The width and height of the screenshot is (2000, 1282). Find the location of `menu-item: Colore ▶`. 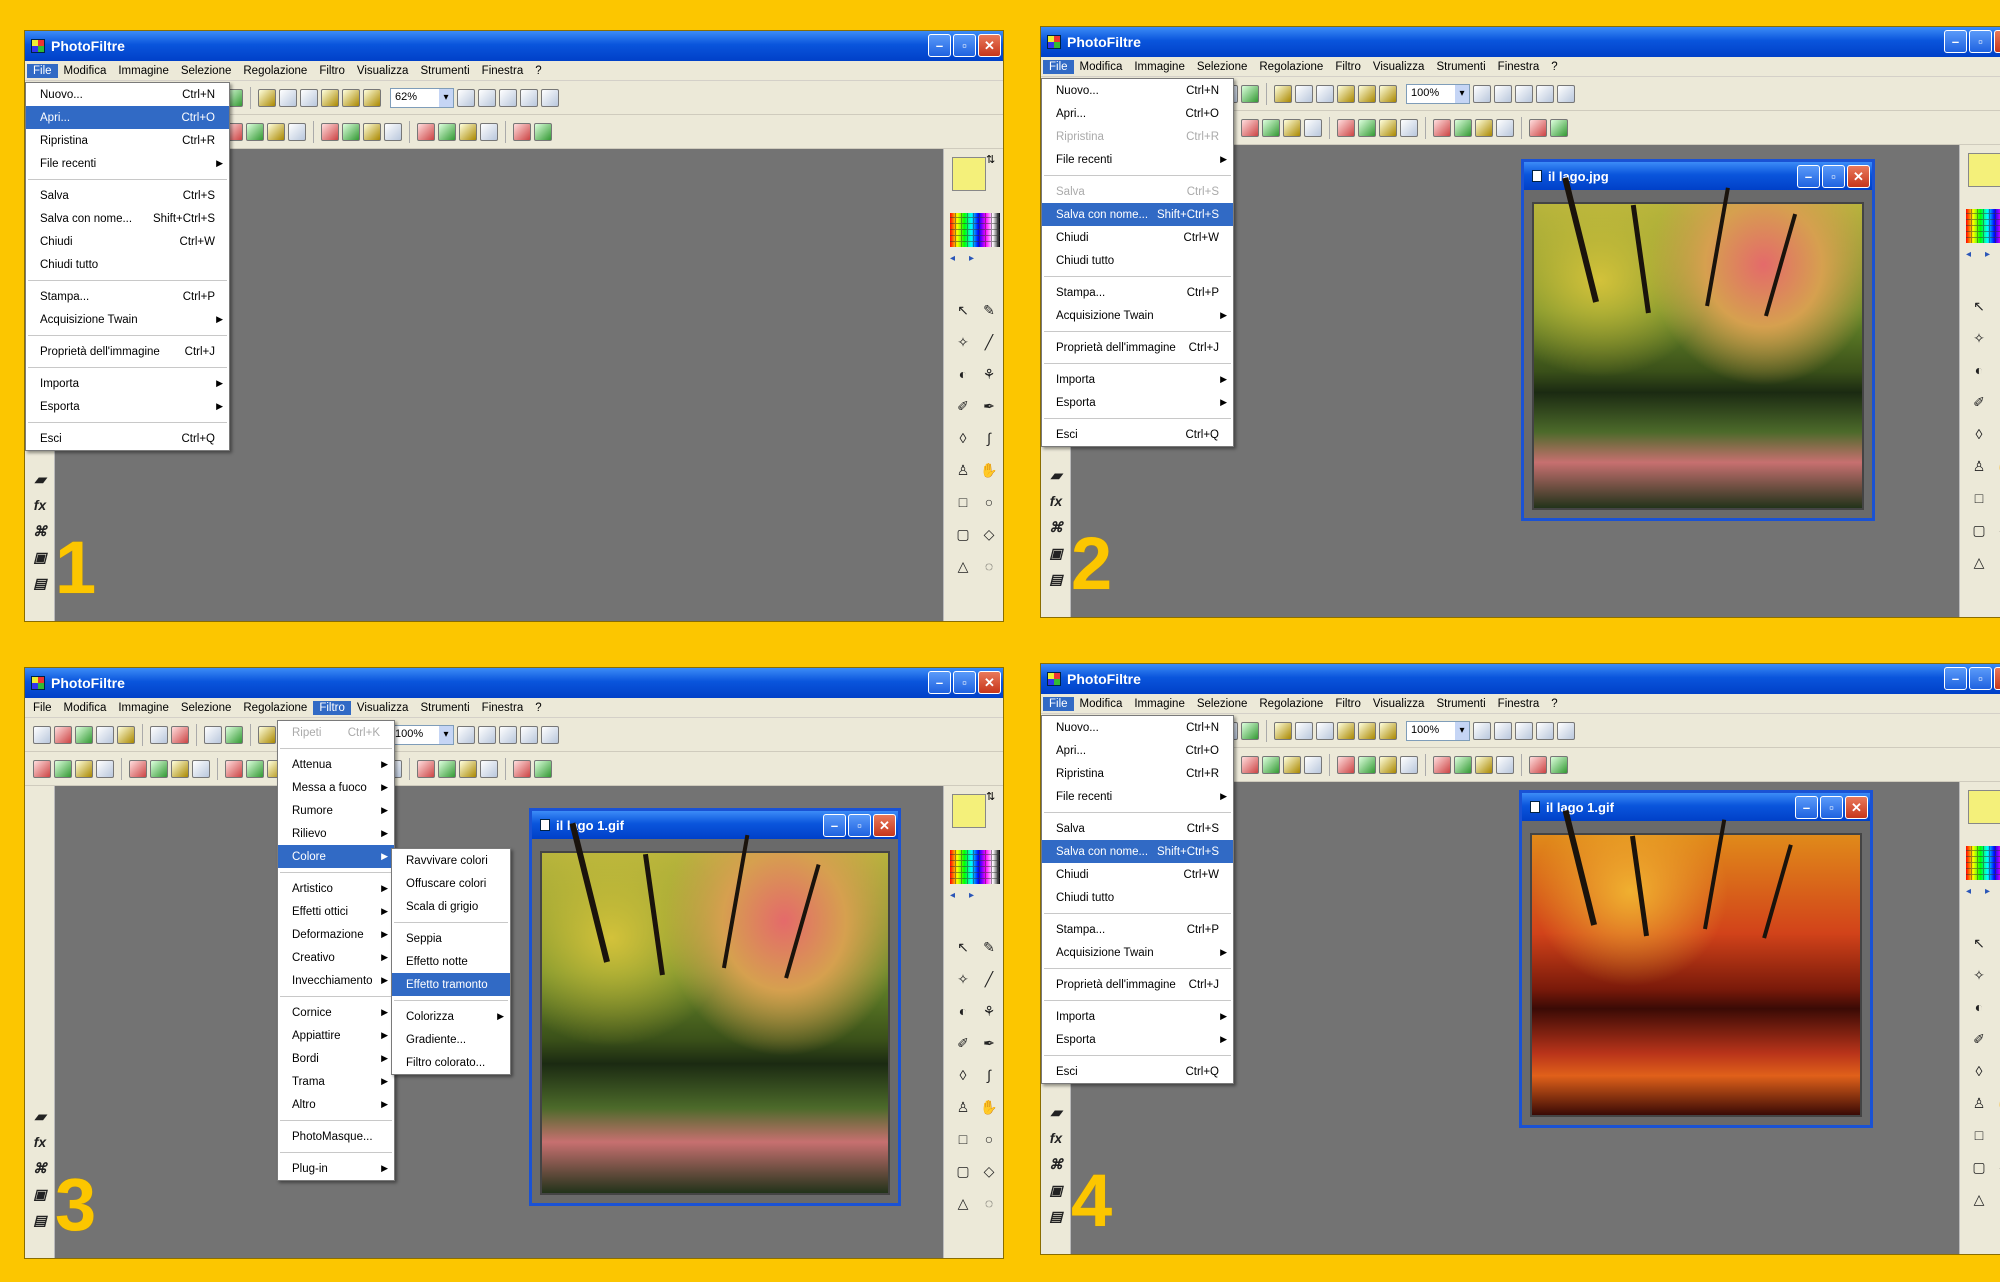

menu-item: Colore ▶ is located at coordinates (336, 856).